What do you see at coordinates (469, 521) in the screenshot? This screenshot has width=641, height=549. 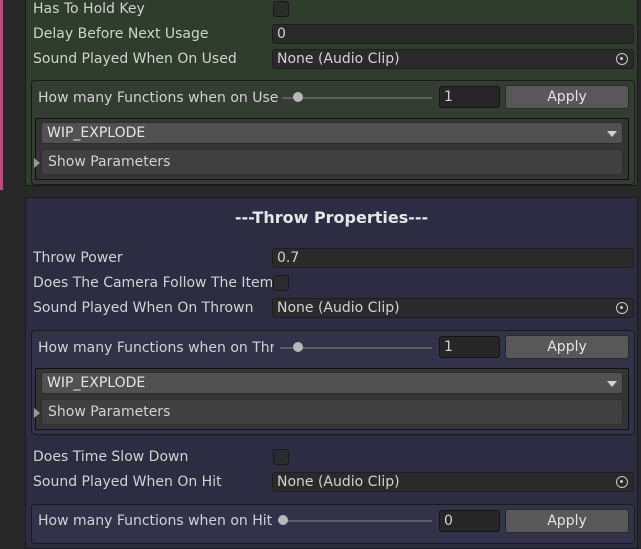 I see `hit-functions-count-field: 0` at bounding box center [469, 521].